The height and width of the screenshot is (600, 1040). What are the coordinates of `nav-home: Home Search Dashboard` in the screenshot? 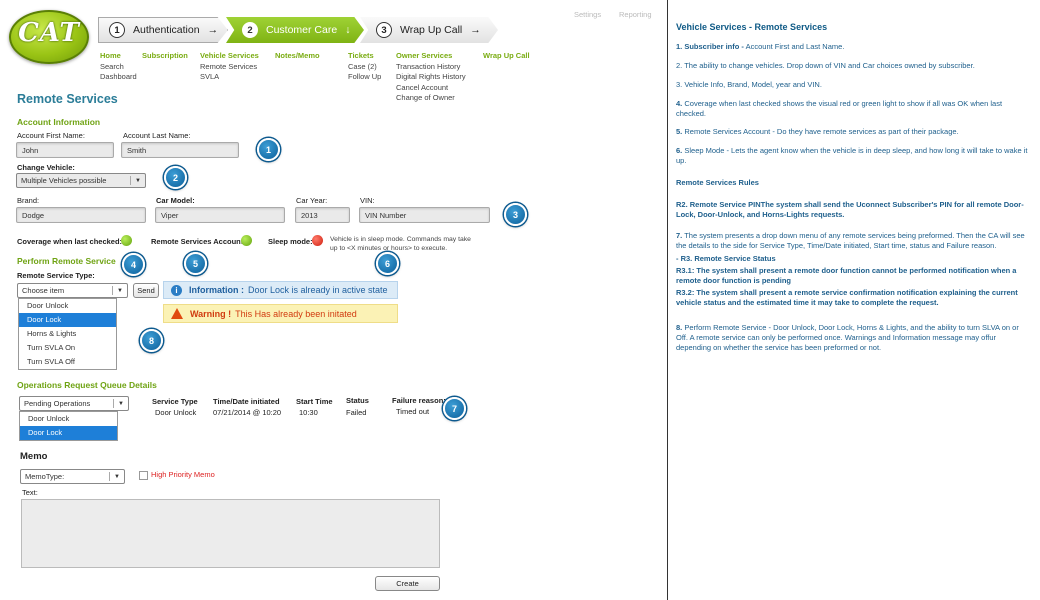 It's located at (118, 67).